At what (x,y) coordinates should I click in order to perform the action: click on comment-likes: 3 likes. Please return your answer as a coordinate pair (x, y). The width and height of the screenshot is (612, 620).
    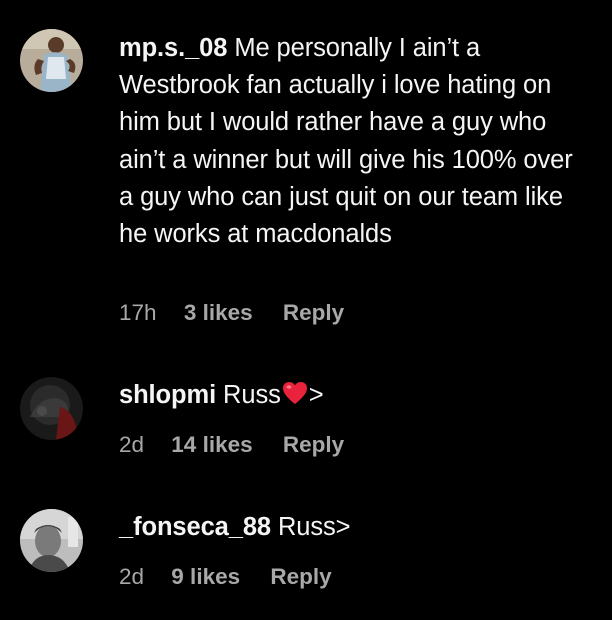
    Looking at the image, I should click on (218, 313).